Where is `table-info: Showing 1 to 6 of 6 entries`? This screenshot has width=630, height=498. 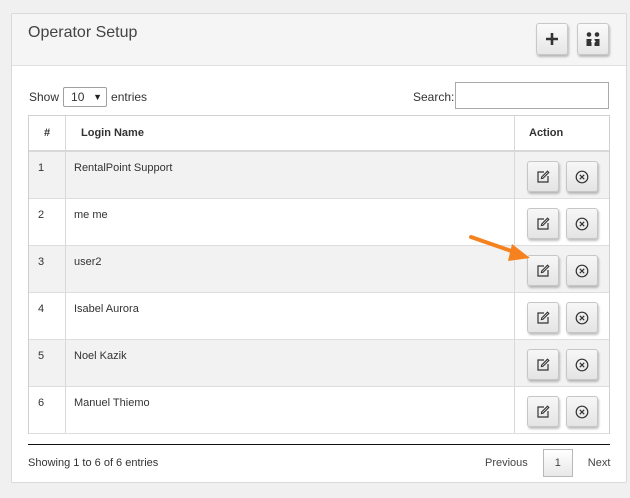
table-info: Showing 1 to 6 of 6 entries is located at coordinates (93, 463).